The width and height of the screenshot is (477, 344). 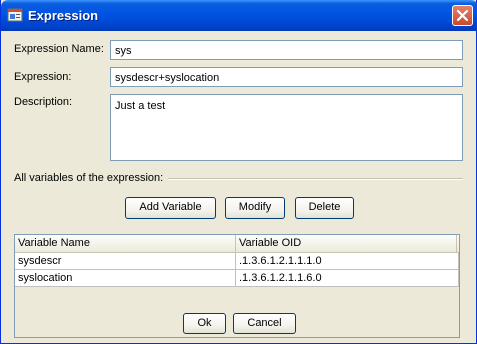 I want to click on table-cell-variable-oid: .1.3.6.1.2.1.1.6.0, so click(x=347, y=278).